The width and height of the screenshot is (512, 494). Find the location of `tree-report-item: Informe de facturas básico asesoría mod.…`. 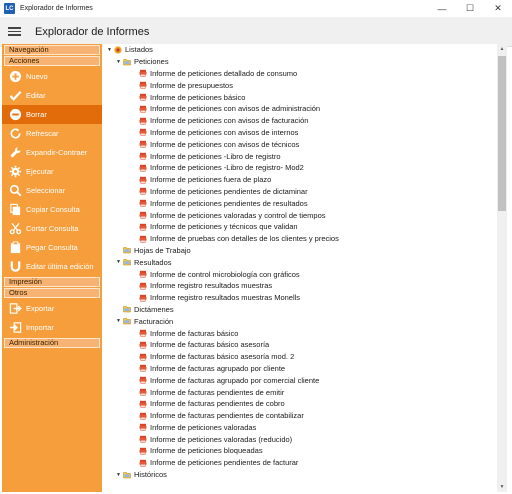

tree-report-item: Informe de facturas básico asesoría mod.… is located at coordinates (300, 357).